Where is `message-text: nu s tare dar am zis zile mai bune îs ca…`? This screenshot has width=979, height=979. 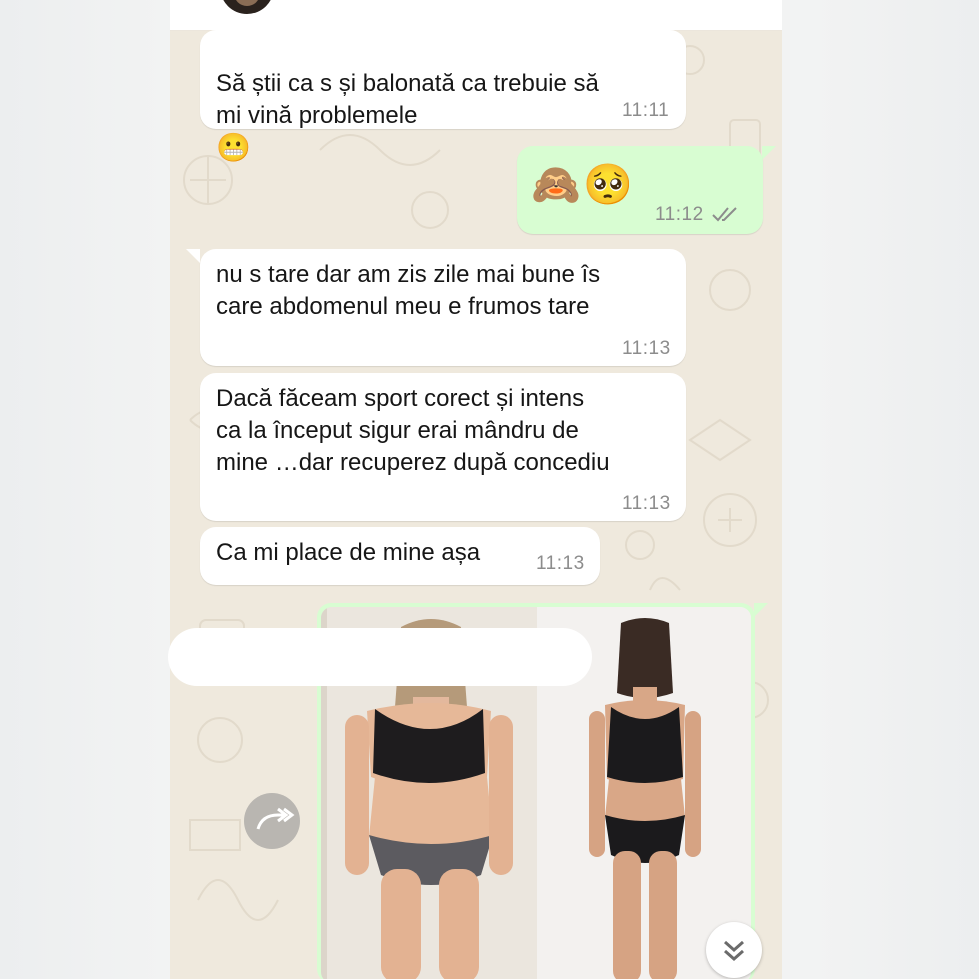
message-text: nu s tare dar am zis zile mai bune îs ca… is located at coordinates (408, 290).